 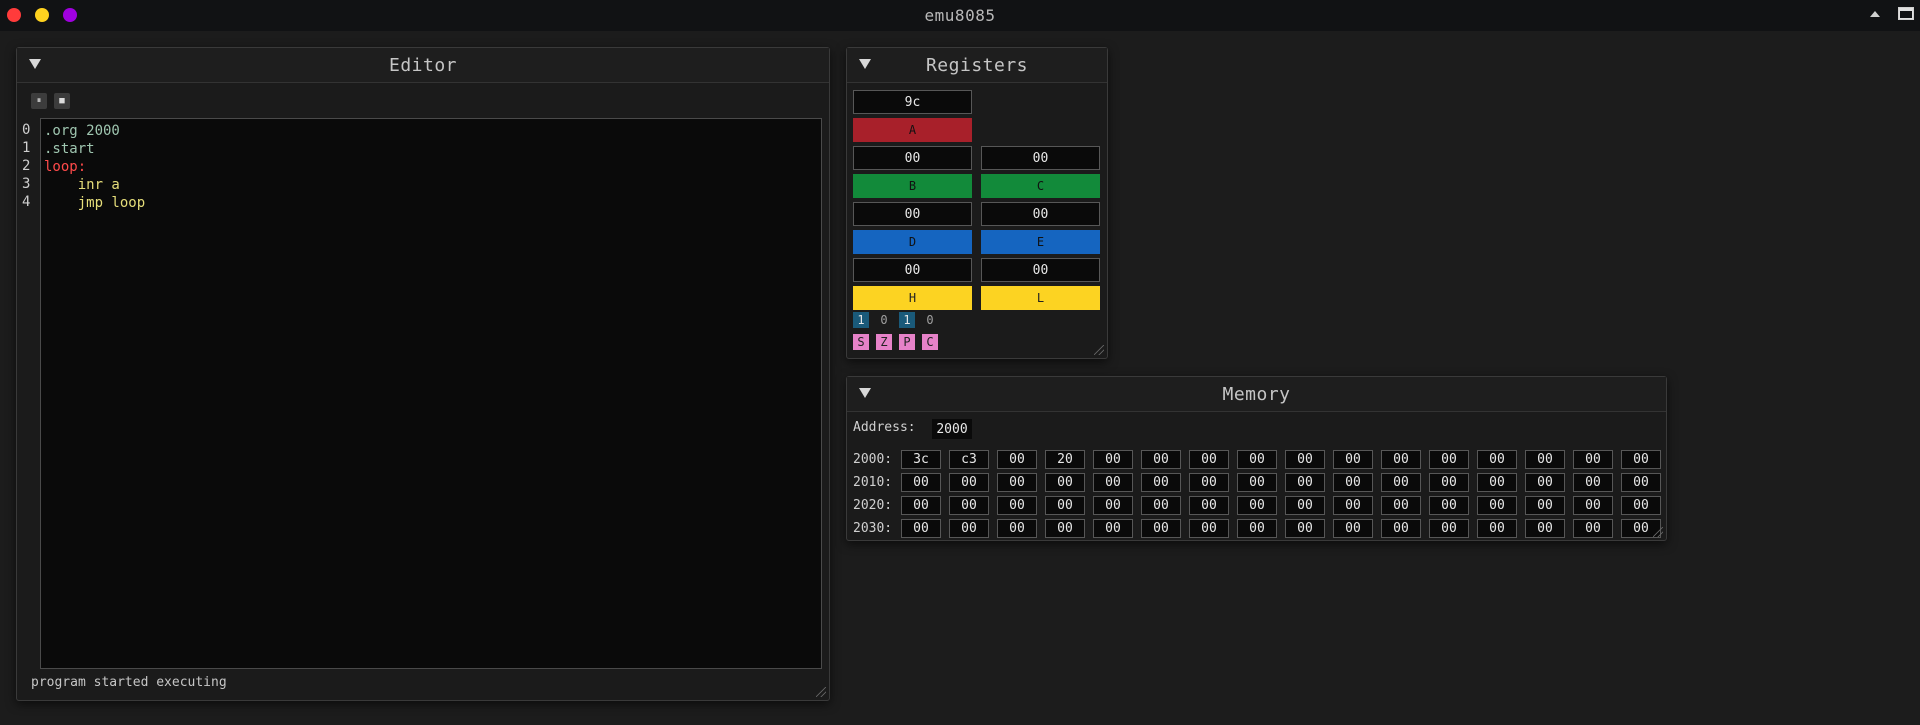 I want to click on register-h-value: 00, so click(x=912, y=270).